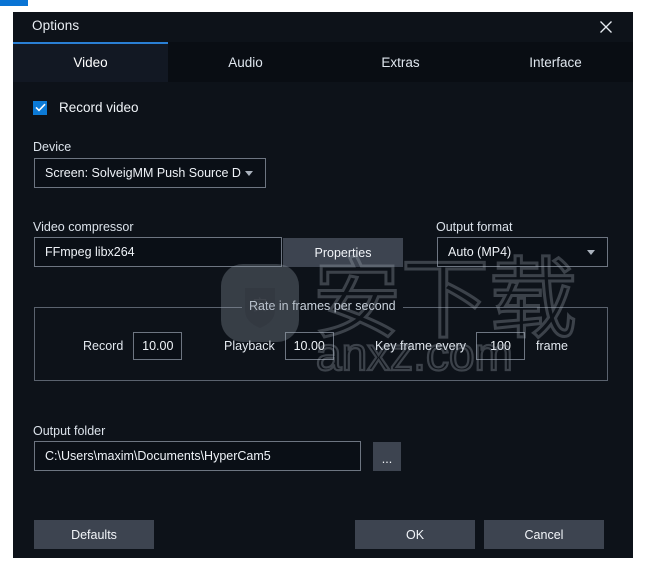 This screenshot has height=571, width=653. Describe the element at coordinates (552, 346) in the screenshot. I see `keyframe-suffix: frame` at that location.